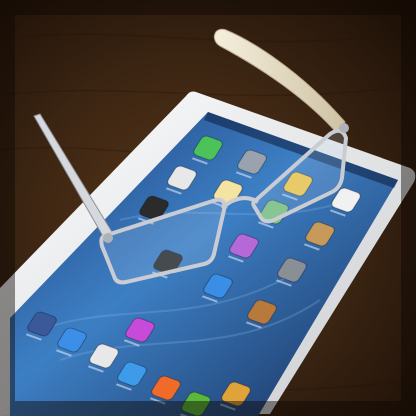 This screenshot has width=416, height=416. I want to click on right-hinge, so click(344, 128).